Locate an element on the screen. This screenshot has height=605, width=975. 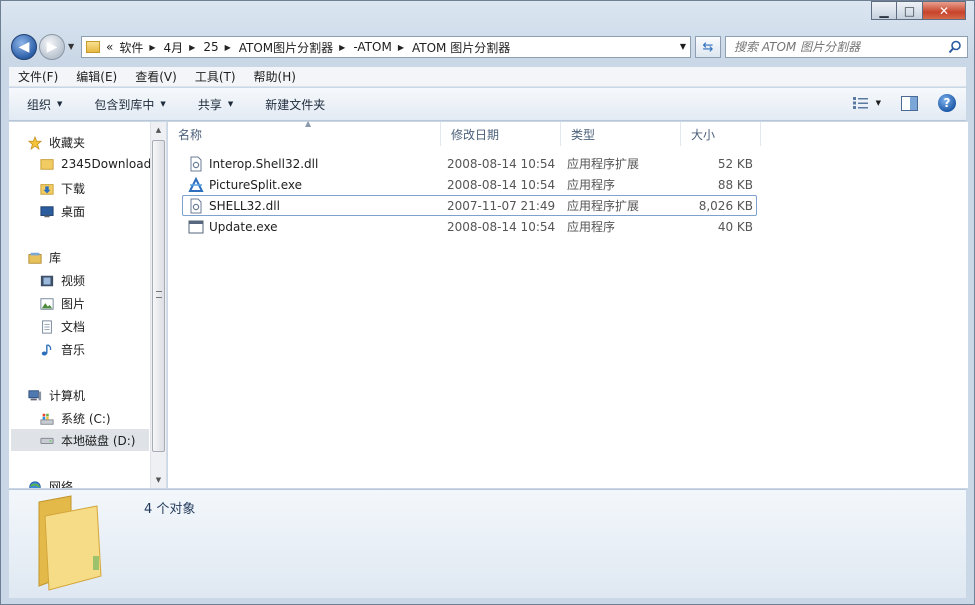
column-header-date: 修改日期 is located at coordinates (501, 134).